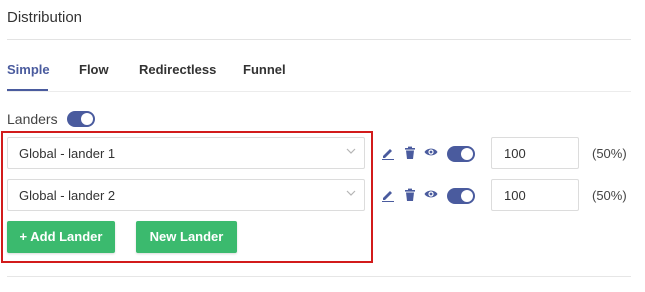 Image resolution: width=645 pixels, height=292 pixels. Describe the element at coordinates (28, 69) in the screenshot. I see `tab-simple: Simple` at that location.